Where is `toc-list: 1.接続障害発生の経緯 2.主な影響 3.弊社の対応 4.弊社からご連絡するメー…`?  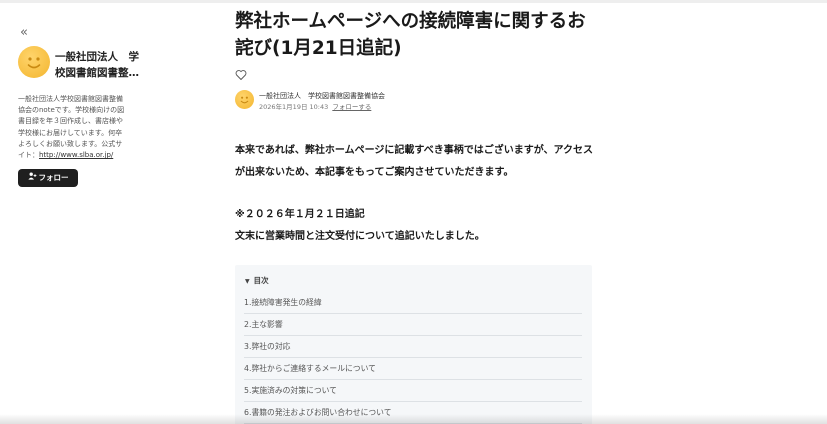
toc-list: 1.接続障害発生の経緯 2.主な影響 3.弊社の対応 4.弊社からご連絡するメー… is located at coordinates (413, 358).